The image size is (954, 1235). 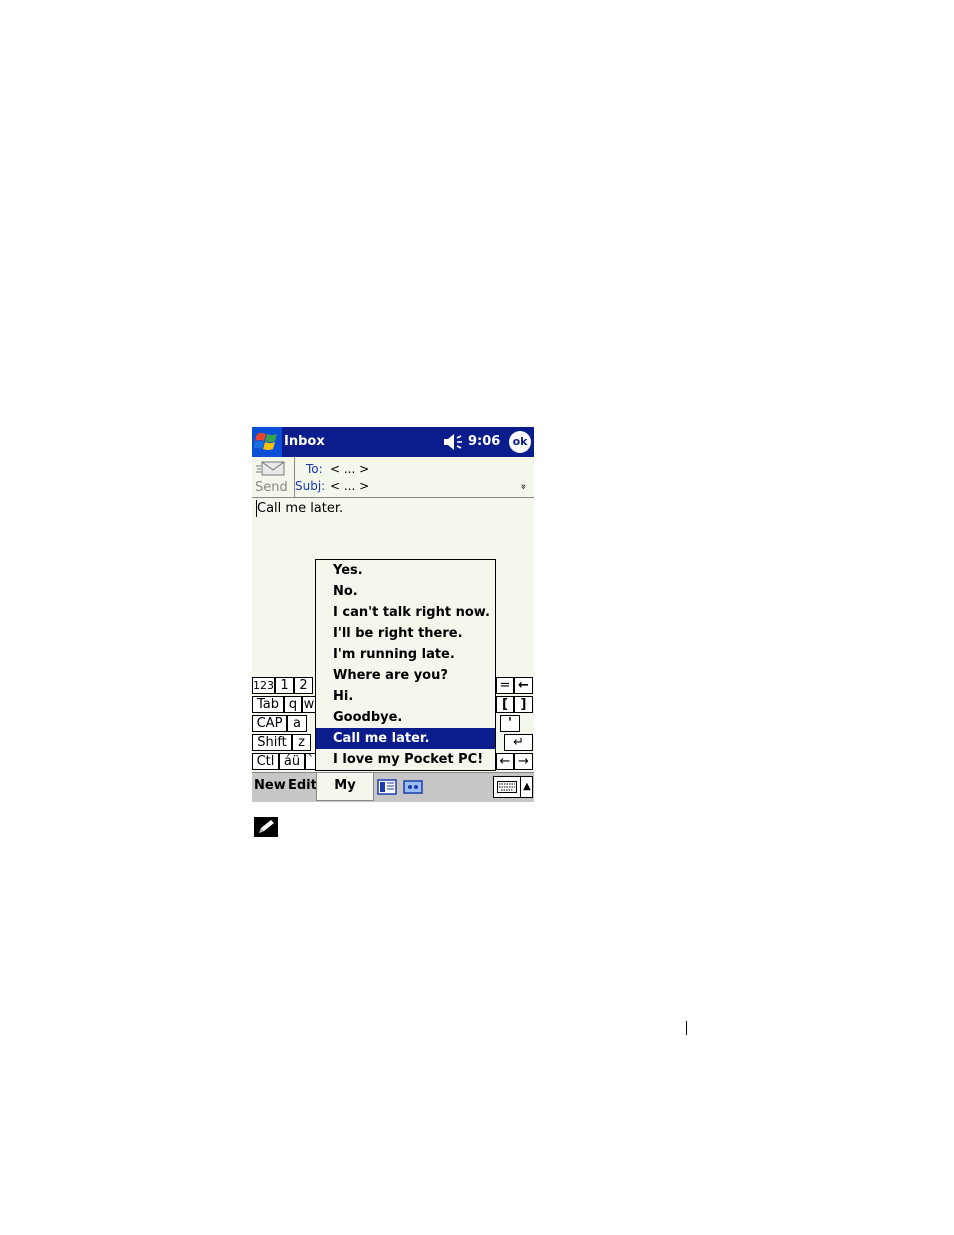 What do you see at coordinates (405, 738) in the screenshot?
I see `my-text-item-selected: Call me later.` at bounding box center [405, 738].